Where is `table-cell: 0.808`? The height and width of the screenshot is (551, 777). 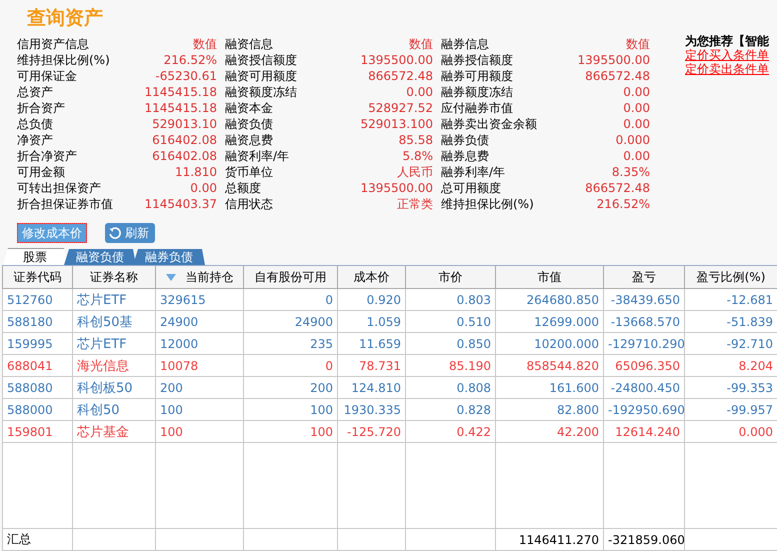 table-cell: 0.808 is located at coordinates (451, 387).